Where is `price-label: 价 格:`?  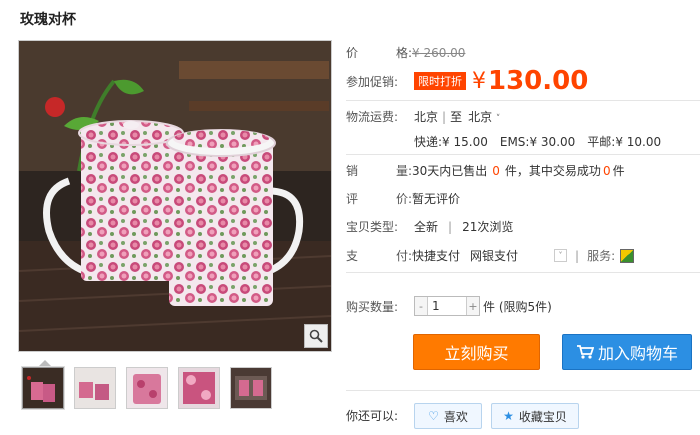
price-label: 价 格: is located at coordinates (379, 52).